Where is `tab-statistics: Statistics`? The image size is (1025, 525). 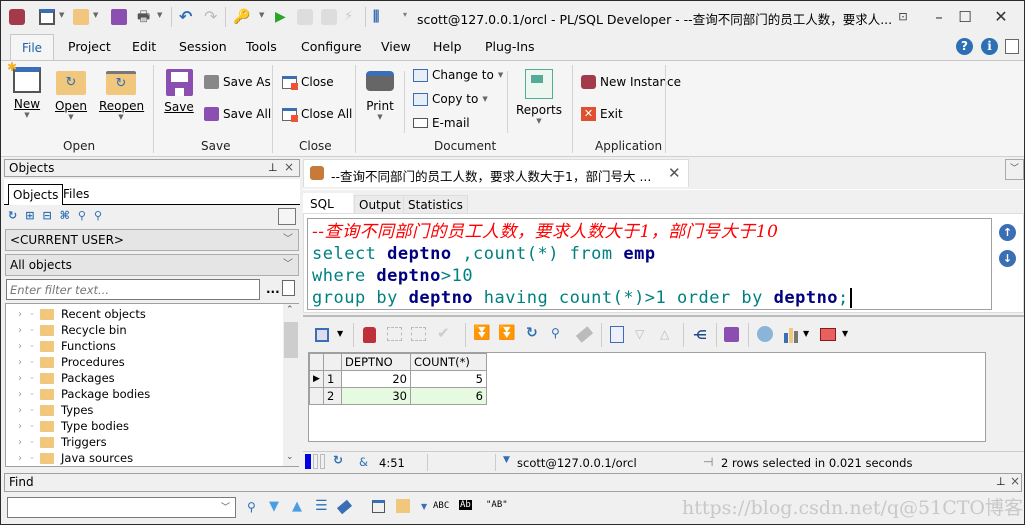 tab-statistics: Statistics is located at coordinates (435, 204).